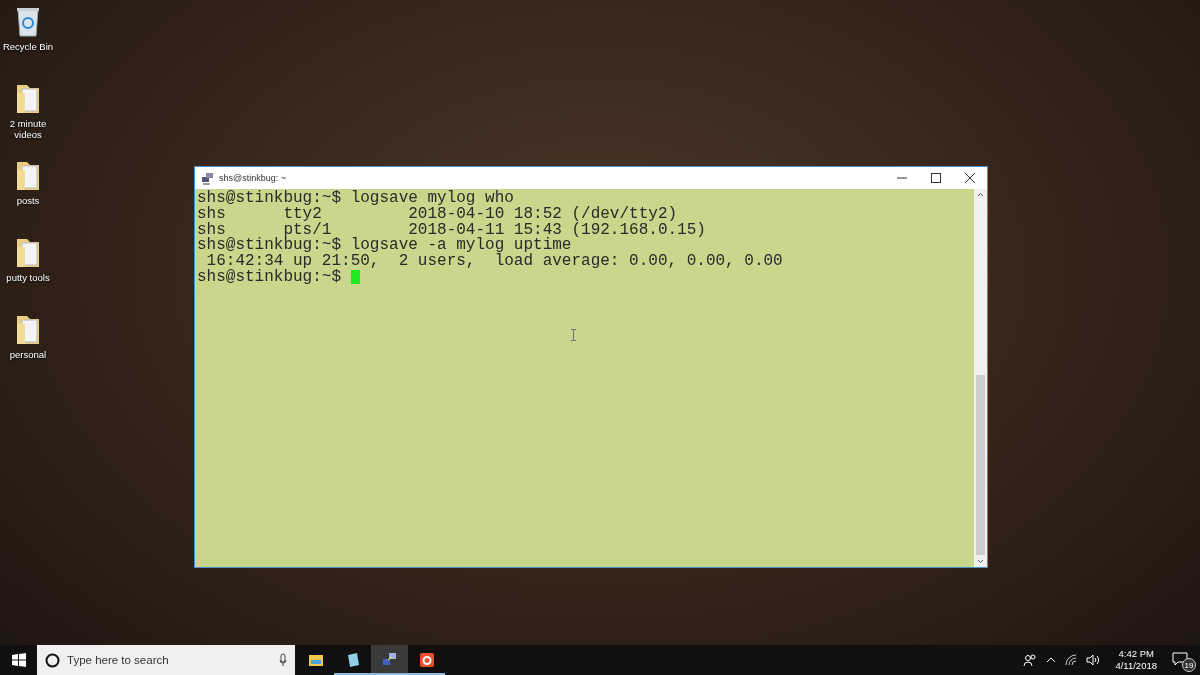 Image resolution: width=1200 pixels, height=675 pixels. Describe the element at coordinates (283, 660) in the screenshot. I see `microphone-icon` at that location.